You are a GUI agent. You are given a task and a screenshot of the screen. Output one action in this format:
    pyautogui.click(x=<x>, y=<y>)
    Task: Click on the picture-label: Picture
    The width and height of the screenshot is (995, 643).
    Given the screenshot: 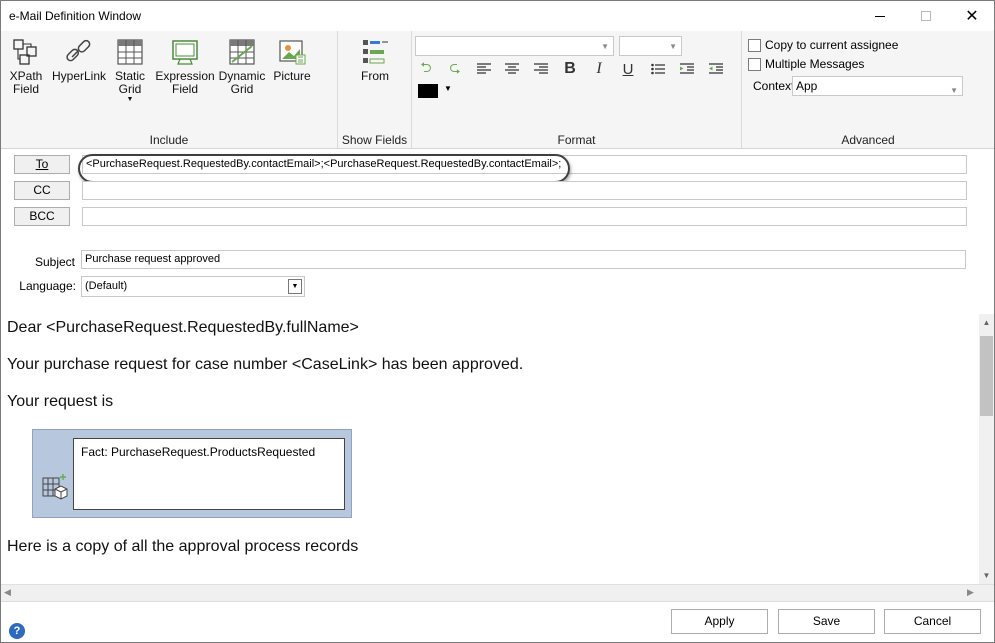 What is the action you would take?
    pyautogui.click(x=292, y=76)
    